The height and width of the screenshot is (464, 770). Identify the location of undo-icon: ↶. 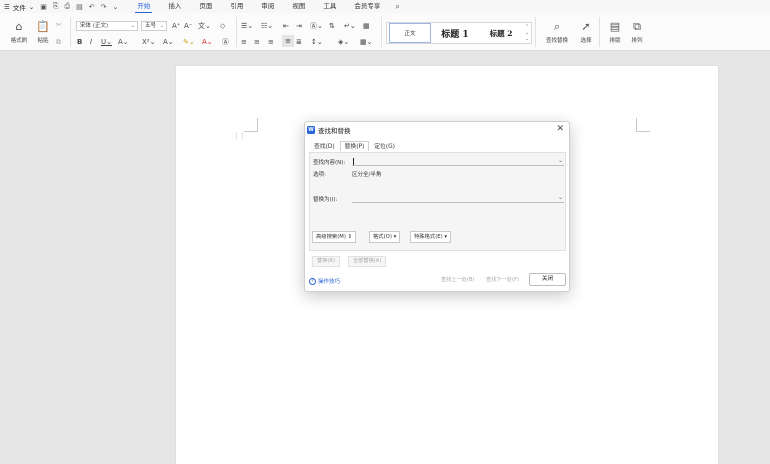
(92, 7).